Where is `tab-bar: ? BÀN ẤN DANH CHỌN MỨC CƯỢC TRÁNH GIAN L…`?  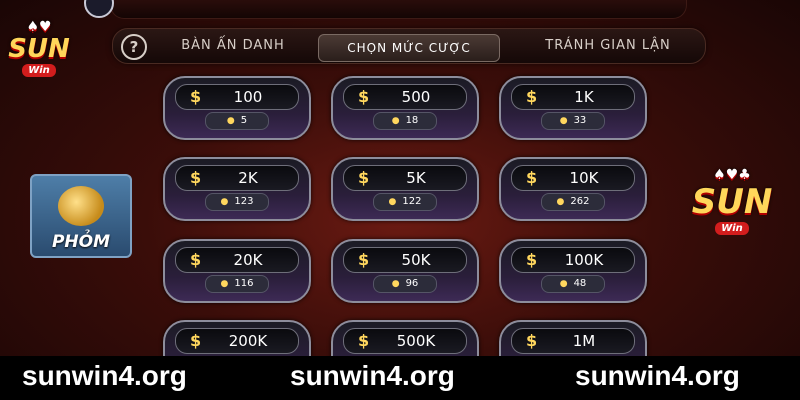
tab-bar: ? BÀN ẤN DANH CHỌN MỨC CƯỢC TRÁNH GIAN L… is located at coordinates (409, 46).